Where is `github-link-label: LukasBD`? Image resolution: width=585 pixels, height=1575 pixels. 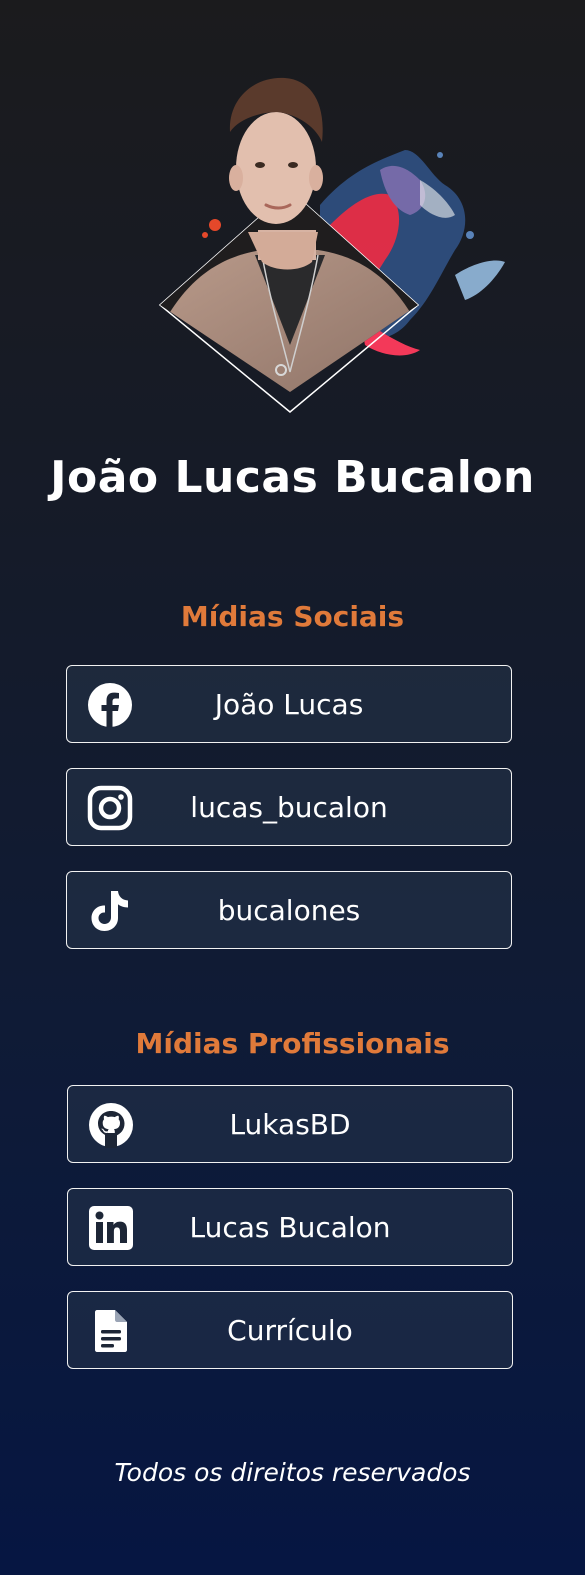
github-link-label: LukasBD is located at coordinates (290, 1124).